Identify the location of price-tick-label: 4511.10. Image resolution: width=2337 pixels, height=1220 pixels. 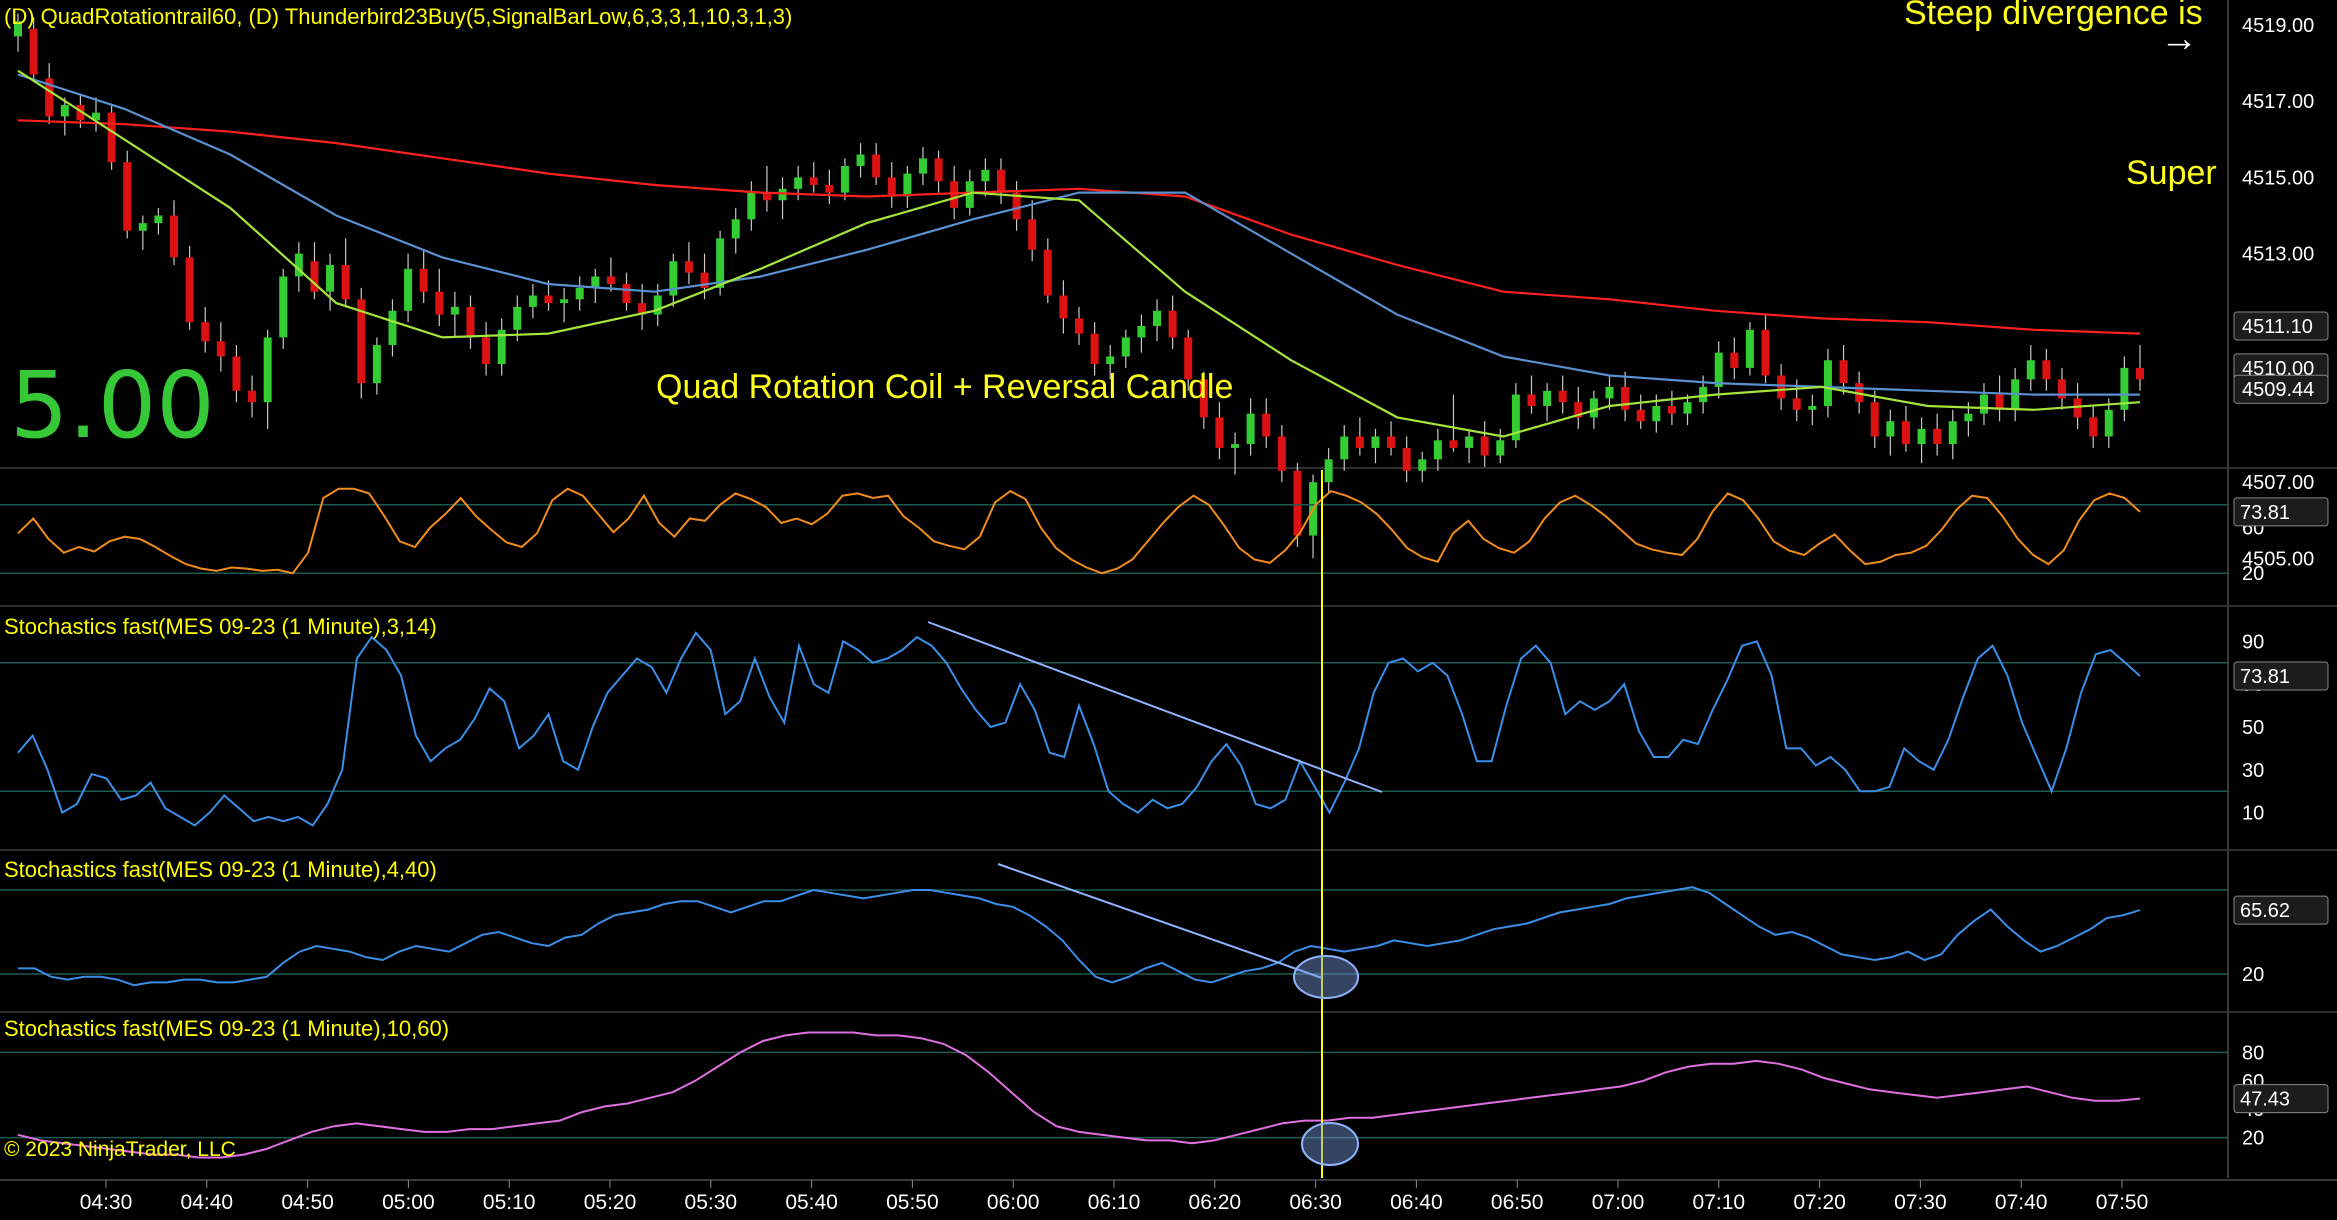
(2277, 327).